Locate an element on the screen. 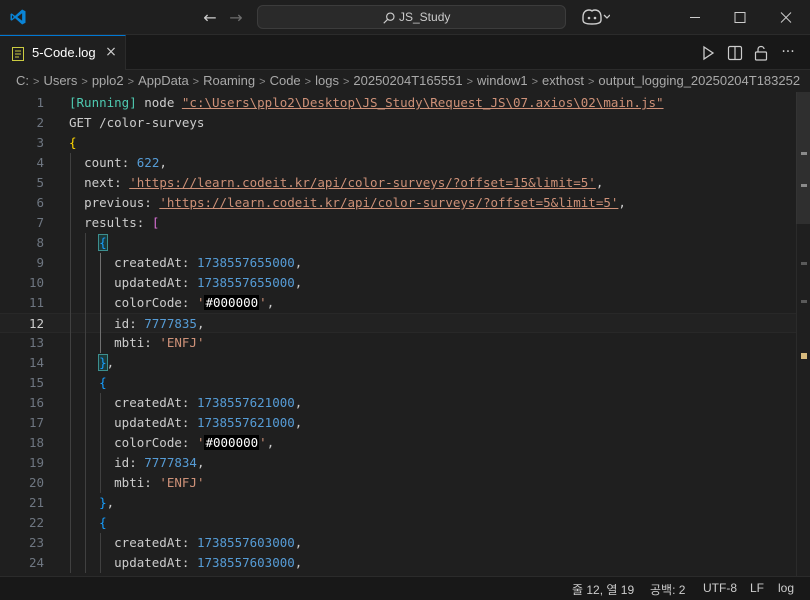 This screenshot has width=810, height=600. code-line: 9 createdAt: 1738557655000, is located at coordinates (398, 263).